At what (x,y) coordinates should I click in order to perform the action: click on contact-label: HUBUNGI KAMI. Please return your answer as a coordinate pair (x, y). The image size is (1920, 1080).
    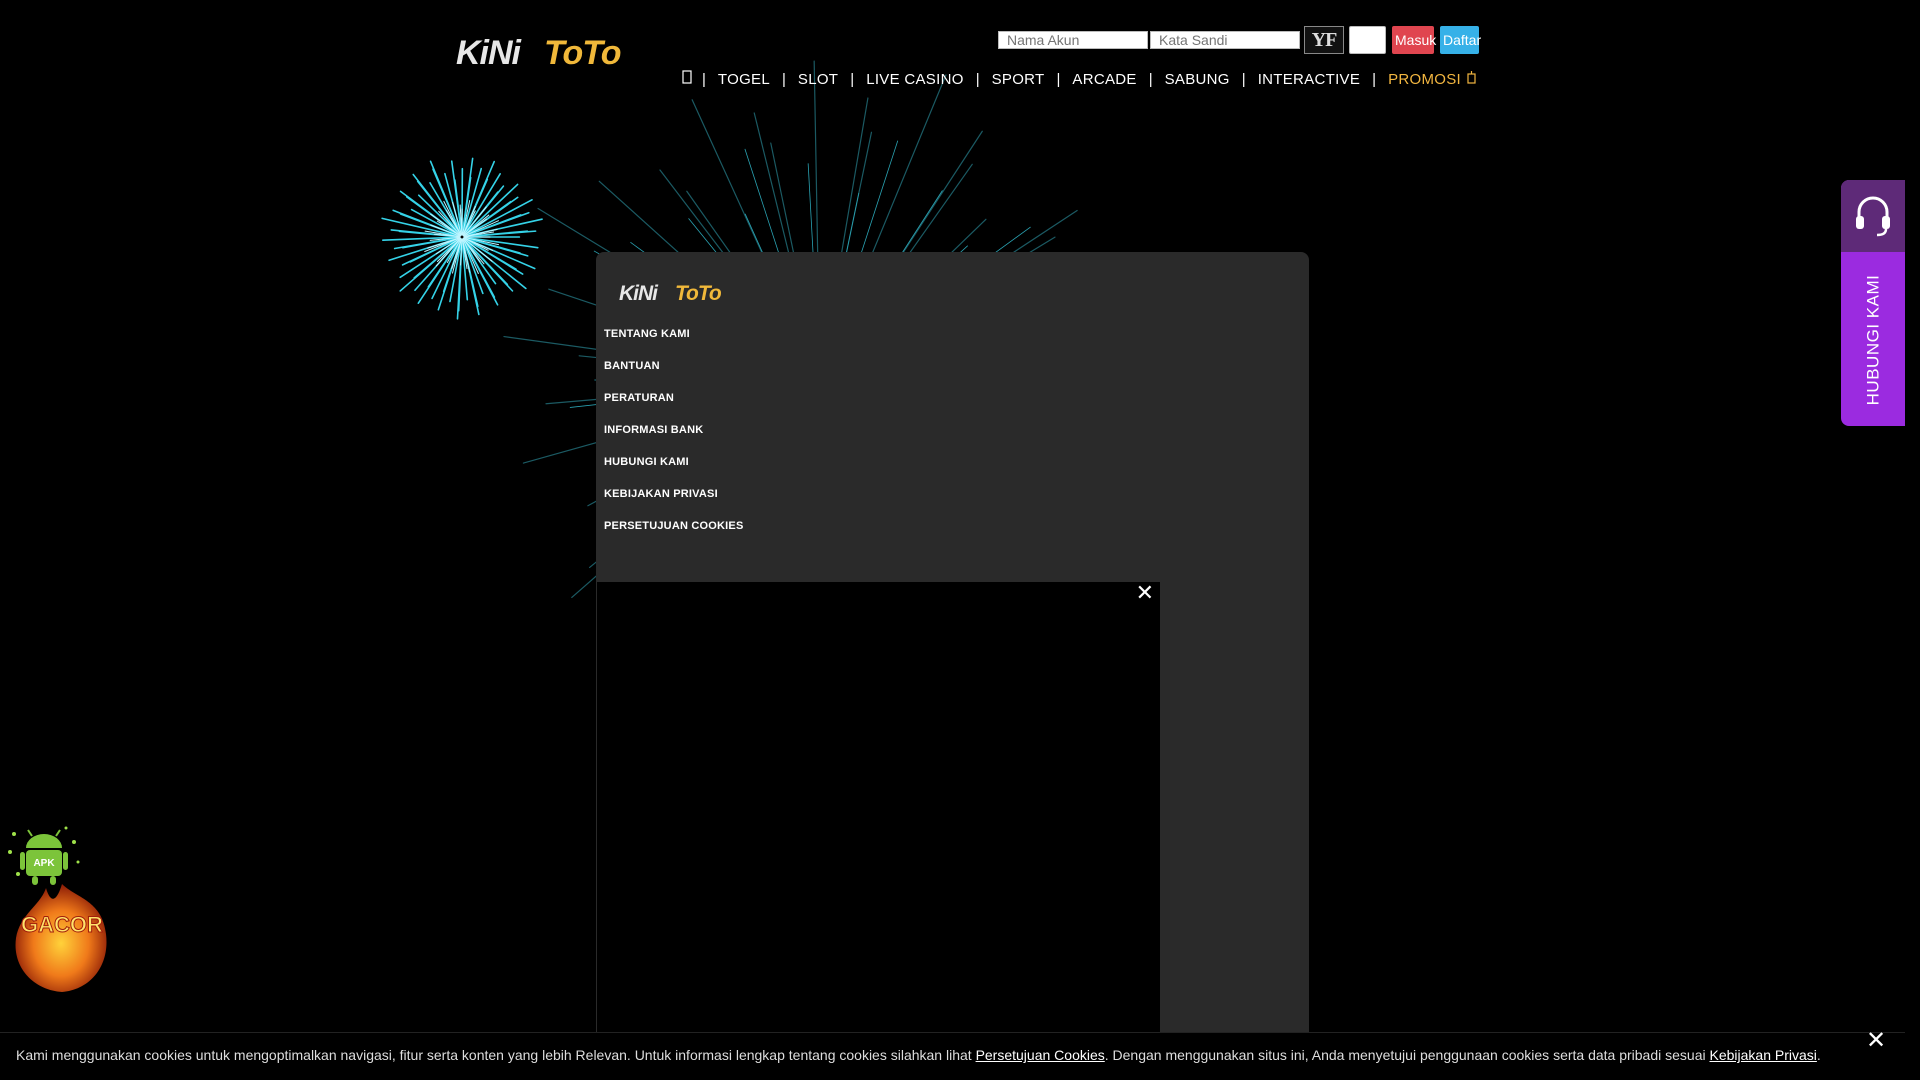
    Looking at the image, I should click on (1873, 340).